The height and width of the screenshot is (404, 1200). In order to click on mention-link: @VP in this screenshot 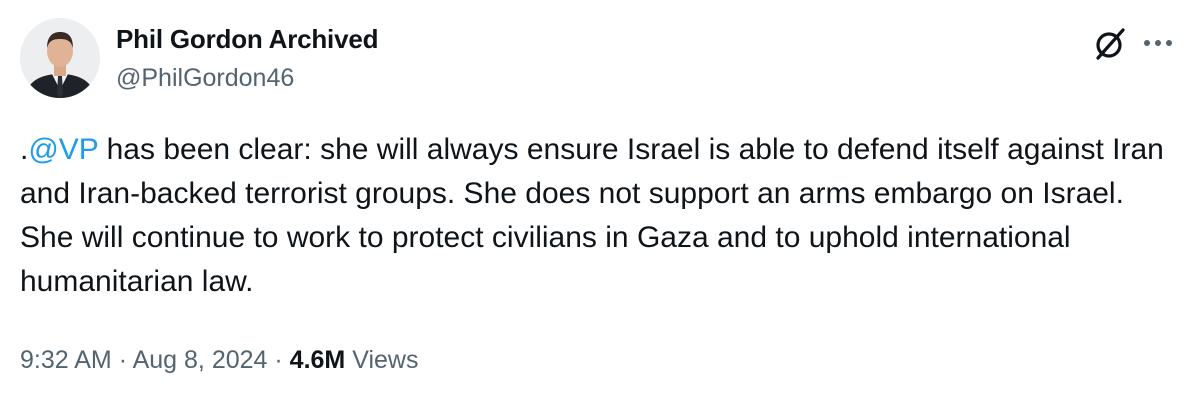, I will do `click(63, 149)`.